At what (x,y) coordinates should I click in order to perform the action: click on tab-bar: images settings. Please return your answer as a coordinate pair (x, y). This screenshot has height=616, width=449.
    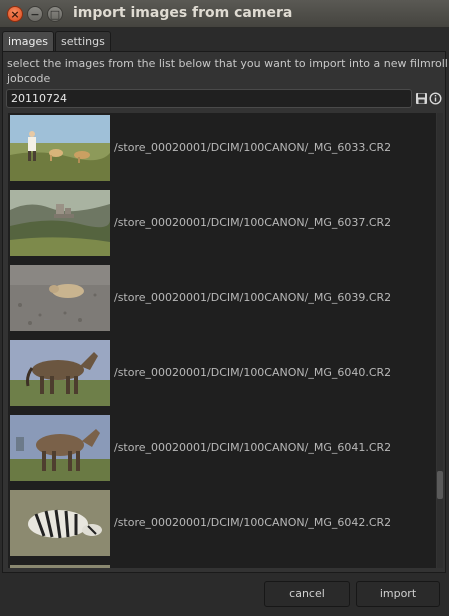
    Looking at the image, I should click on (57, 41).